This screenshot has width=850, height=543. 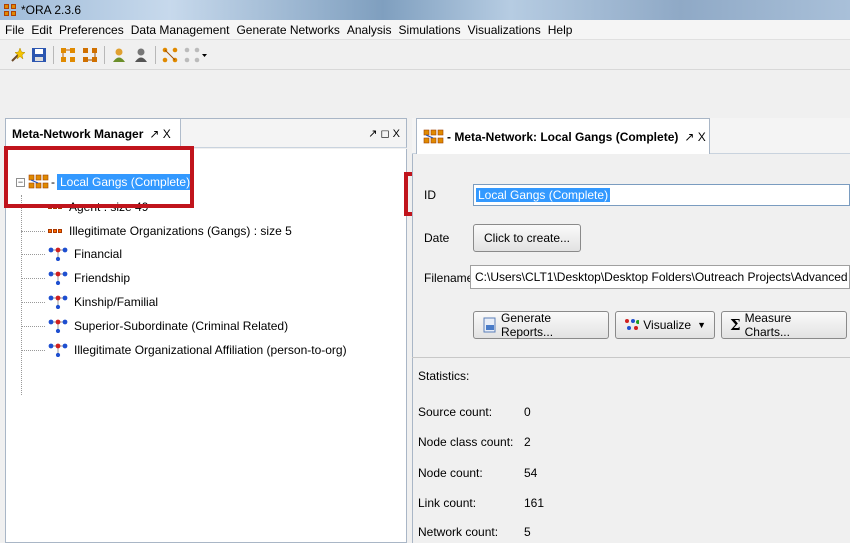 I want to click on window-title: *ORA 2.3.6, so click(x=51, y=10).